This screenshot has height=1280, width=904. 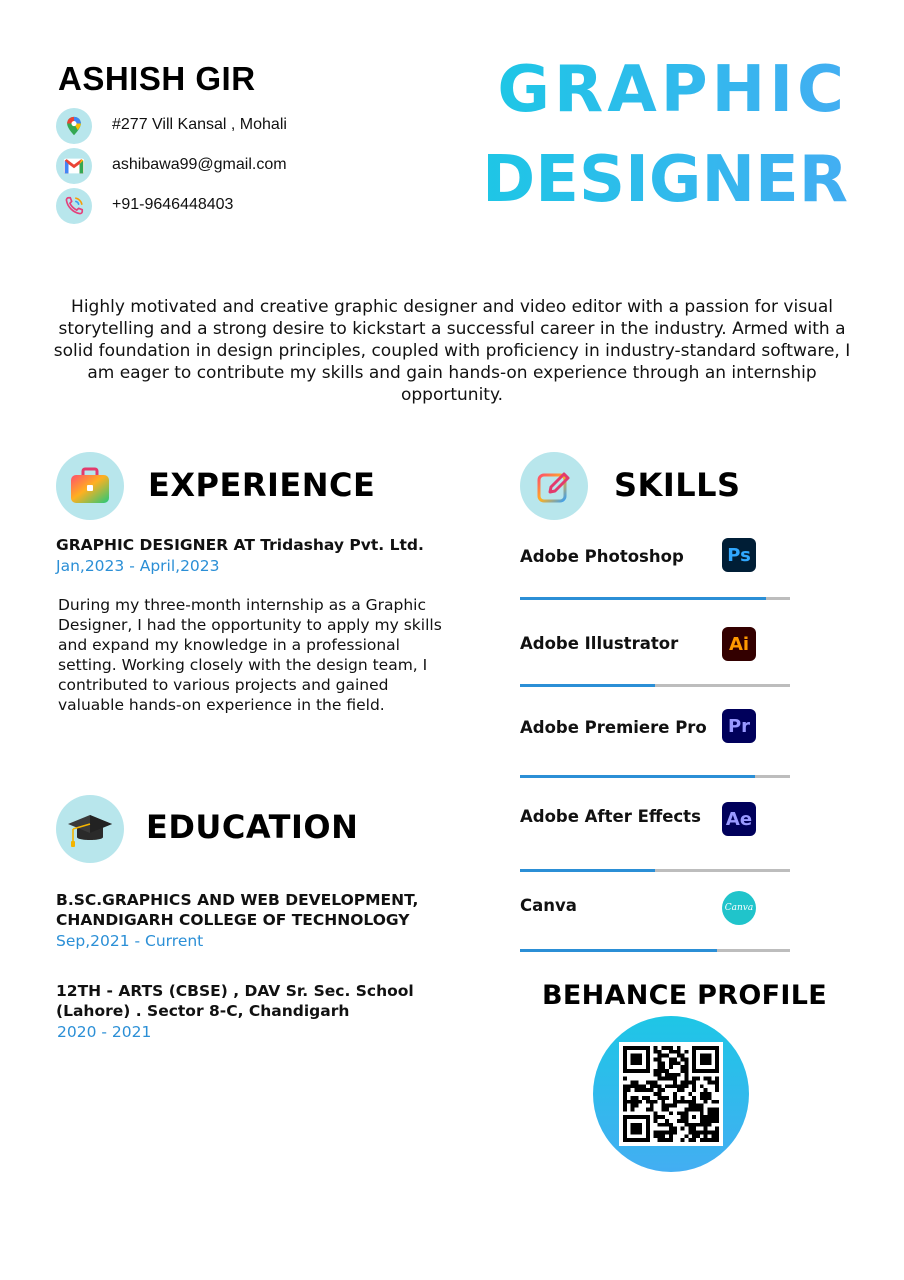 I want to click on after-effects-logo-icon: Ae, so click(x=739, y=819).